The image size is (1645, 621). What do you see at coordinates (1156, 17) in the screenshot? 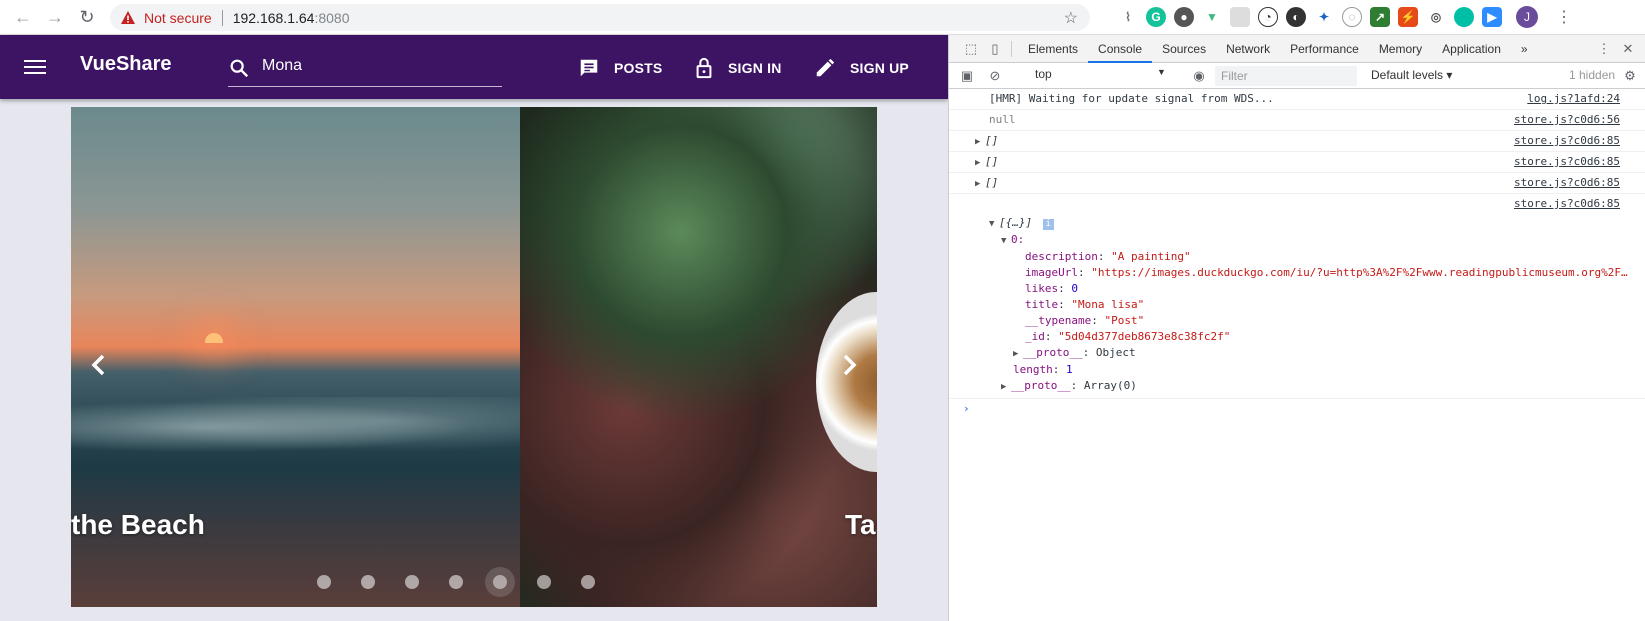
I see `grammarly-icon: G` at bounding box center [1156, 17].